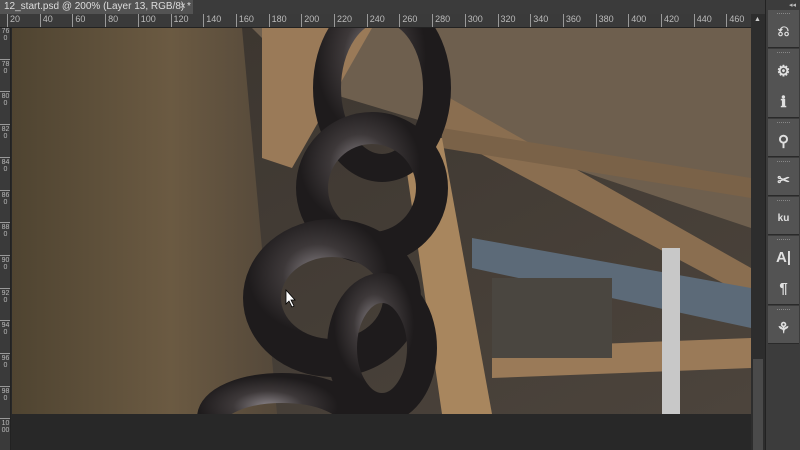  What do you see at coordinates (473, 20) in the screenshot?
I see `ruler-label: 300` at bounding box center [473, 20].